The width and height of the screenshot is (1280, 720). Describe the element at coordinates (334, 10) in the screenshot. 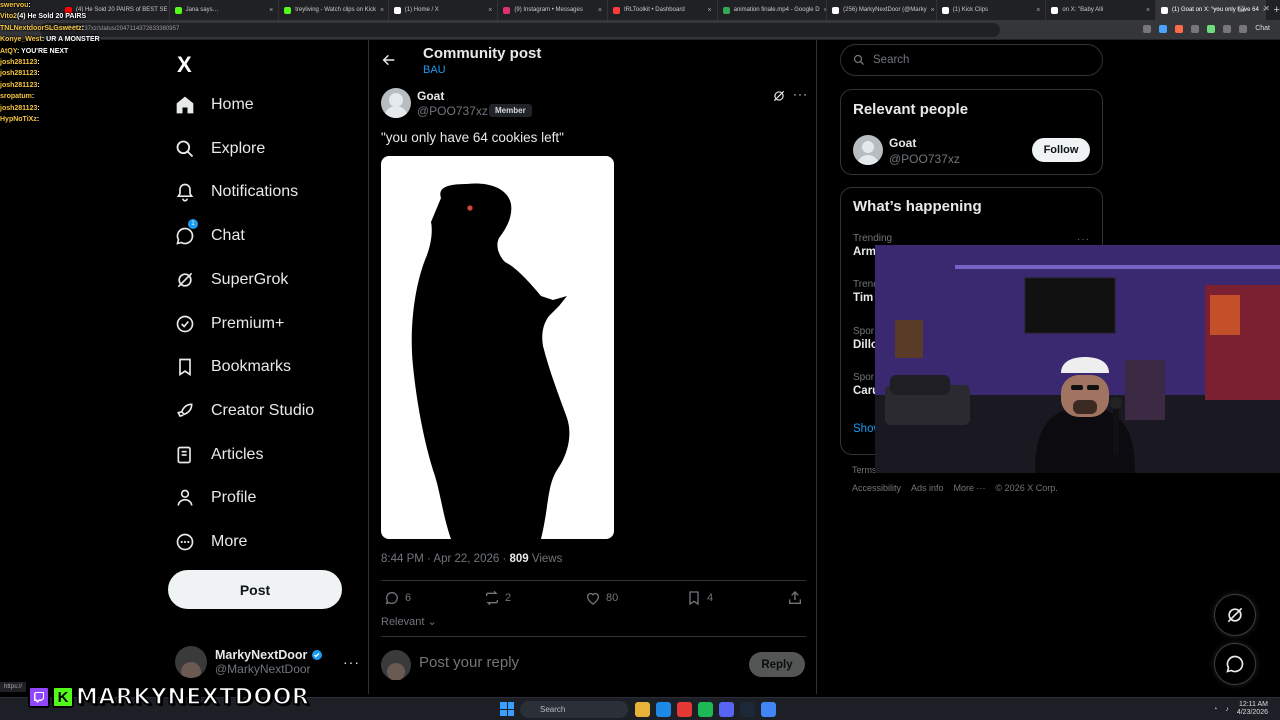

I see `browser-tab: treyliving - Watch clips on Kick ×` at that location.